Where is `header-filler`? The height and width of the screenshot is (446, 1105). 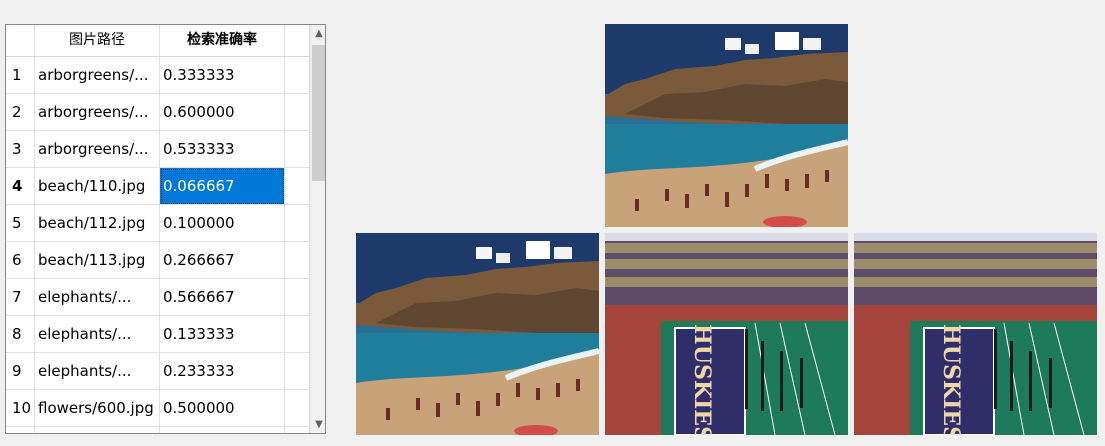 header-filler is located at coordinates (297, 40).